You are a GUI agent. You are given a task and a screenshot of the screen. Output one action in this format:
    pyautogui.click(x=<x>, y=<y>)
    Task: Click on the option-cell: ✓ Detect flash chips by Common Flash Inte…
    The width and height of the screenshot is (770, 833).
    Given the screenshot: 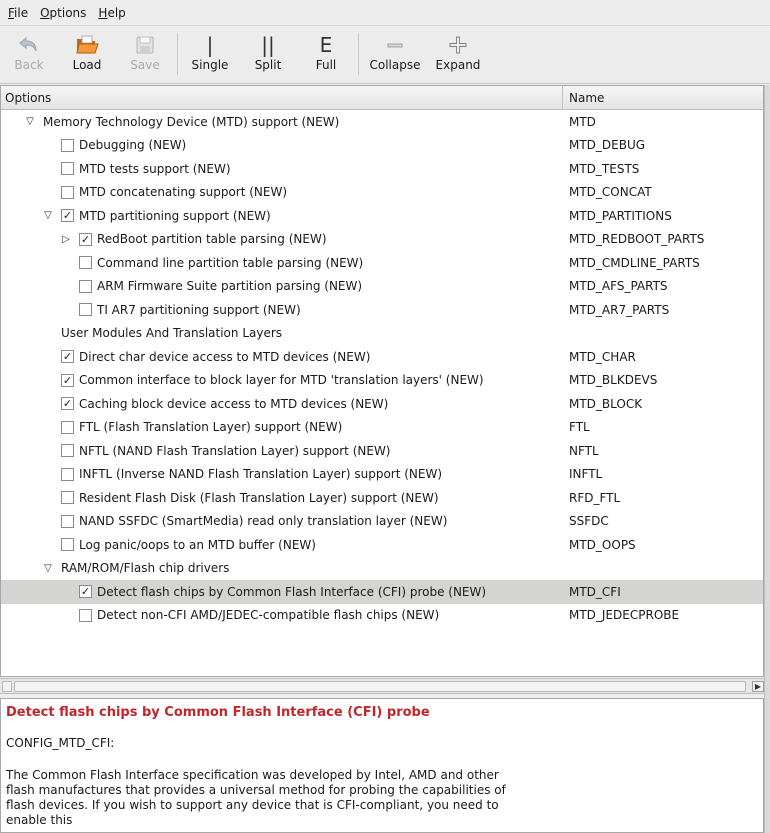 What is the action you would take?
    pyautogui.click(x=282, y=592)
    